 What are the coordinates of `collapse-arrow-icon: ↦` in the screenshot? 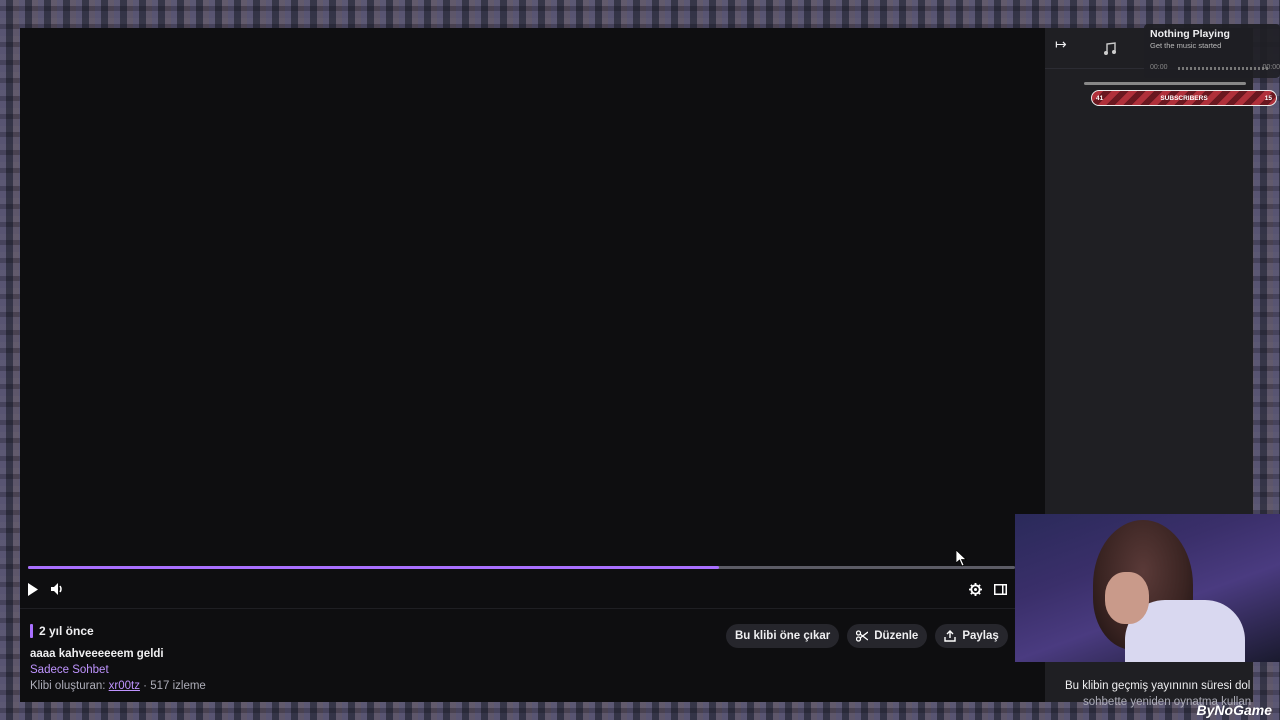 It's located at (1061, 44).